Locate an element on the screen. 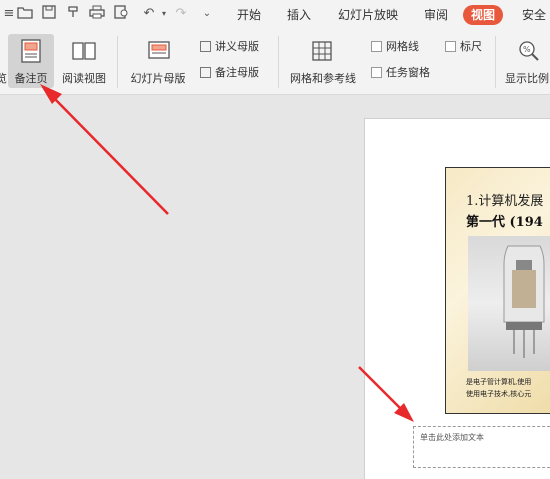 Image resolution: width=550 pixels, height=479 pixels. arrow-head-icon is located at coordinates (51, 94).